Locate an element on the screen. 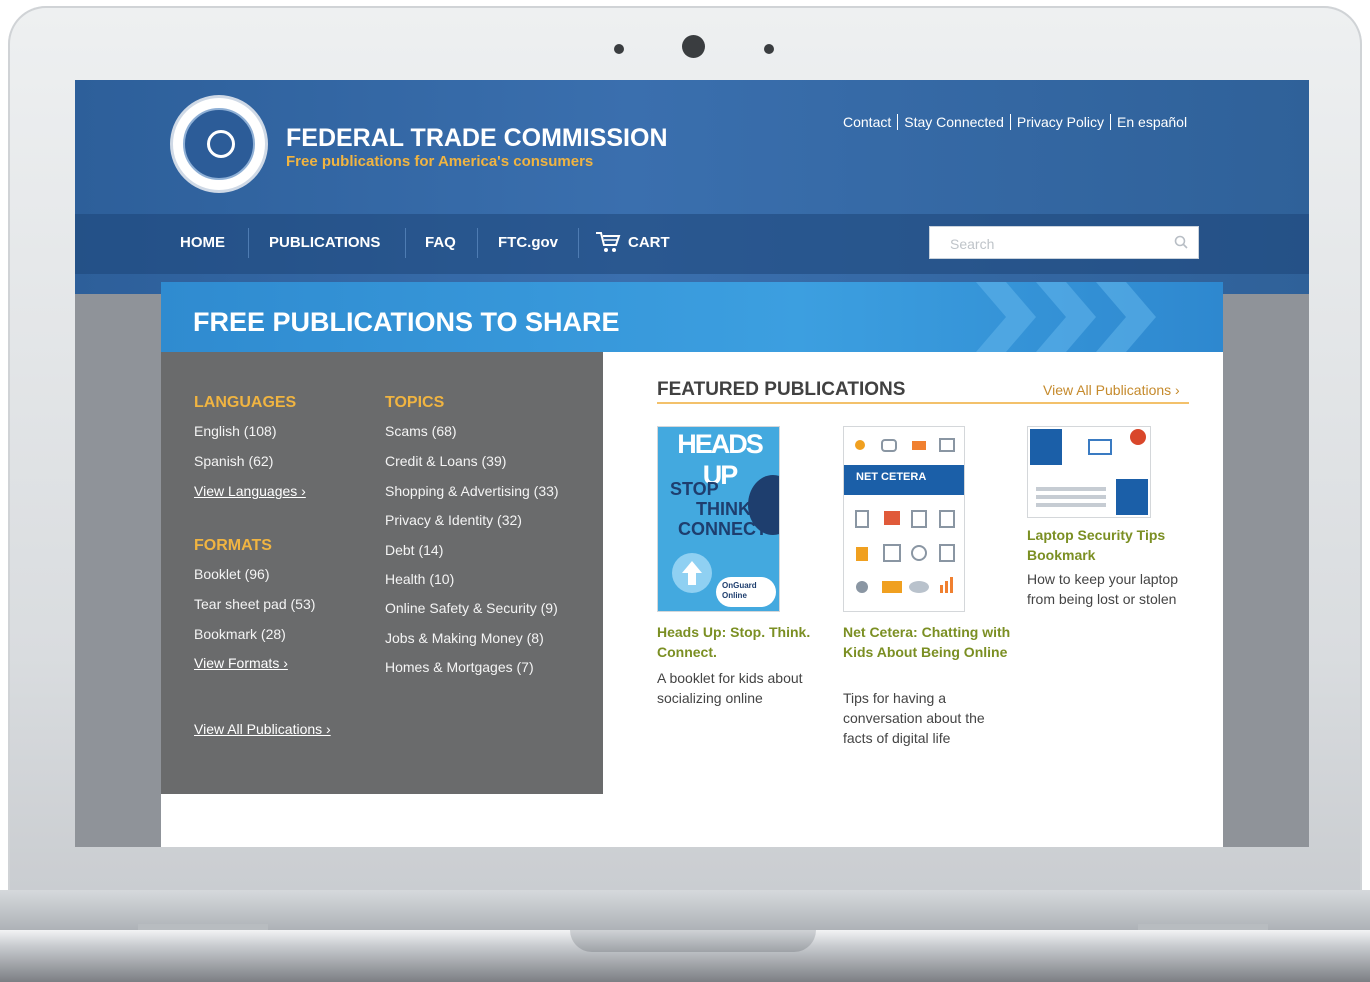 The width and height of the screenshot is (1370, 982). search-placeholder: Search is located at coordinates (972, 244).